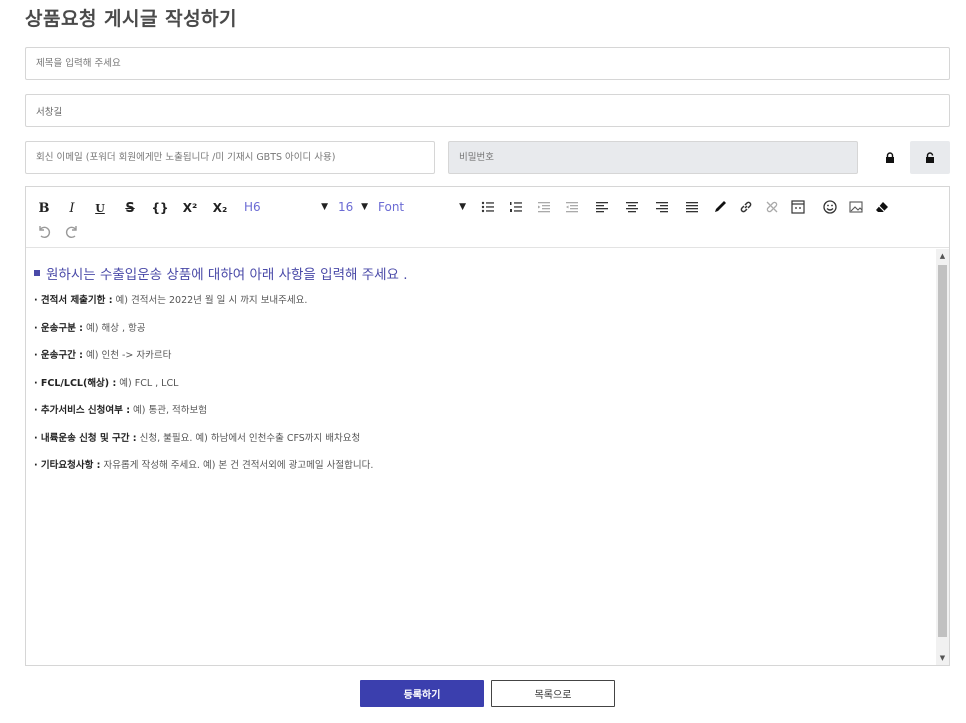 This screenshot has height=723, width=966. I want to click on redo-icon, so click(72, 232).